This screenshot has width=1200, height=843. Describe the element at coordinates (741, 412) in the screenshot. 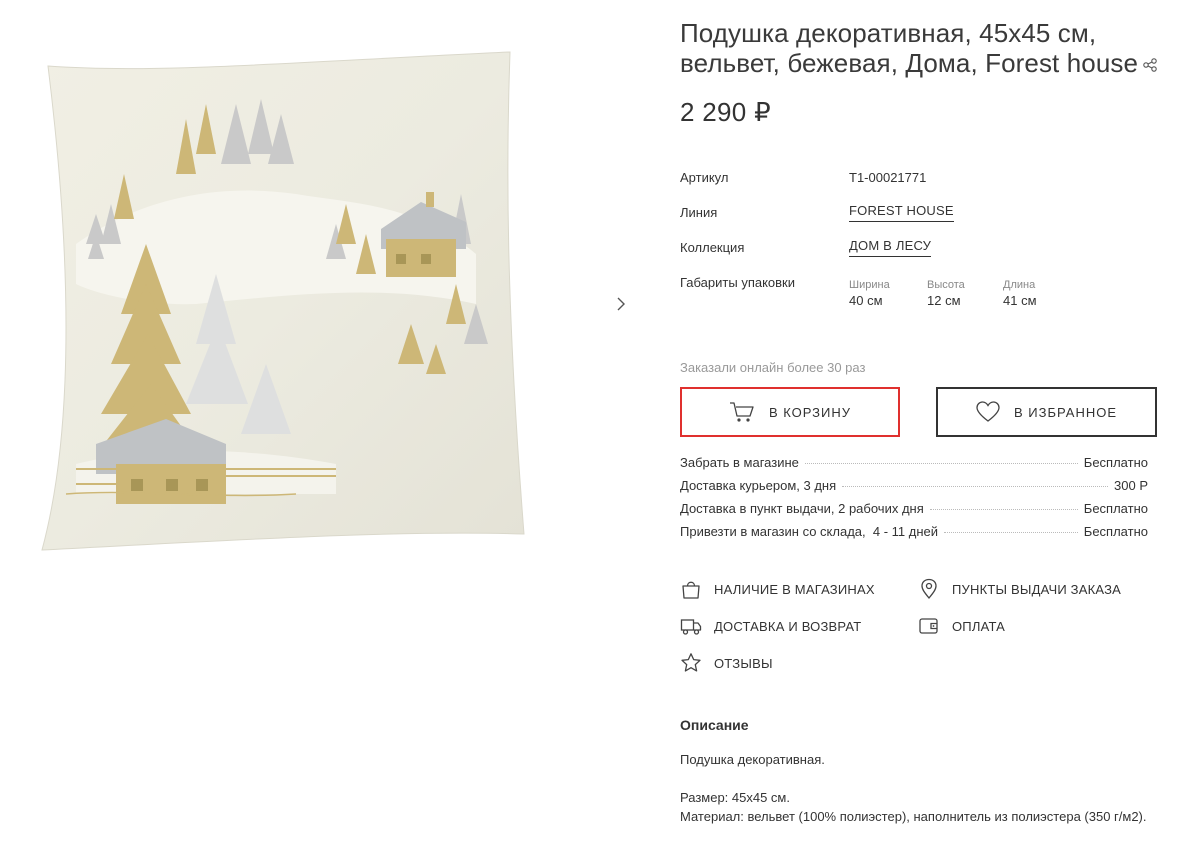

I see `cart-icon` at that location.